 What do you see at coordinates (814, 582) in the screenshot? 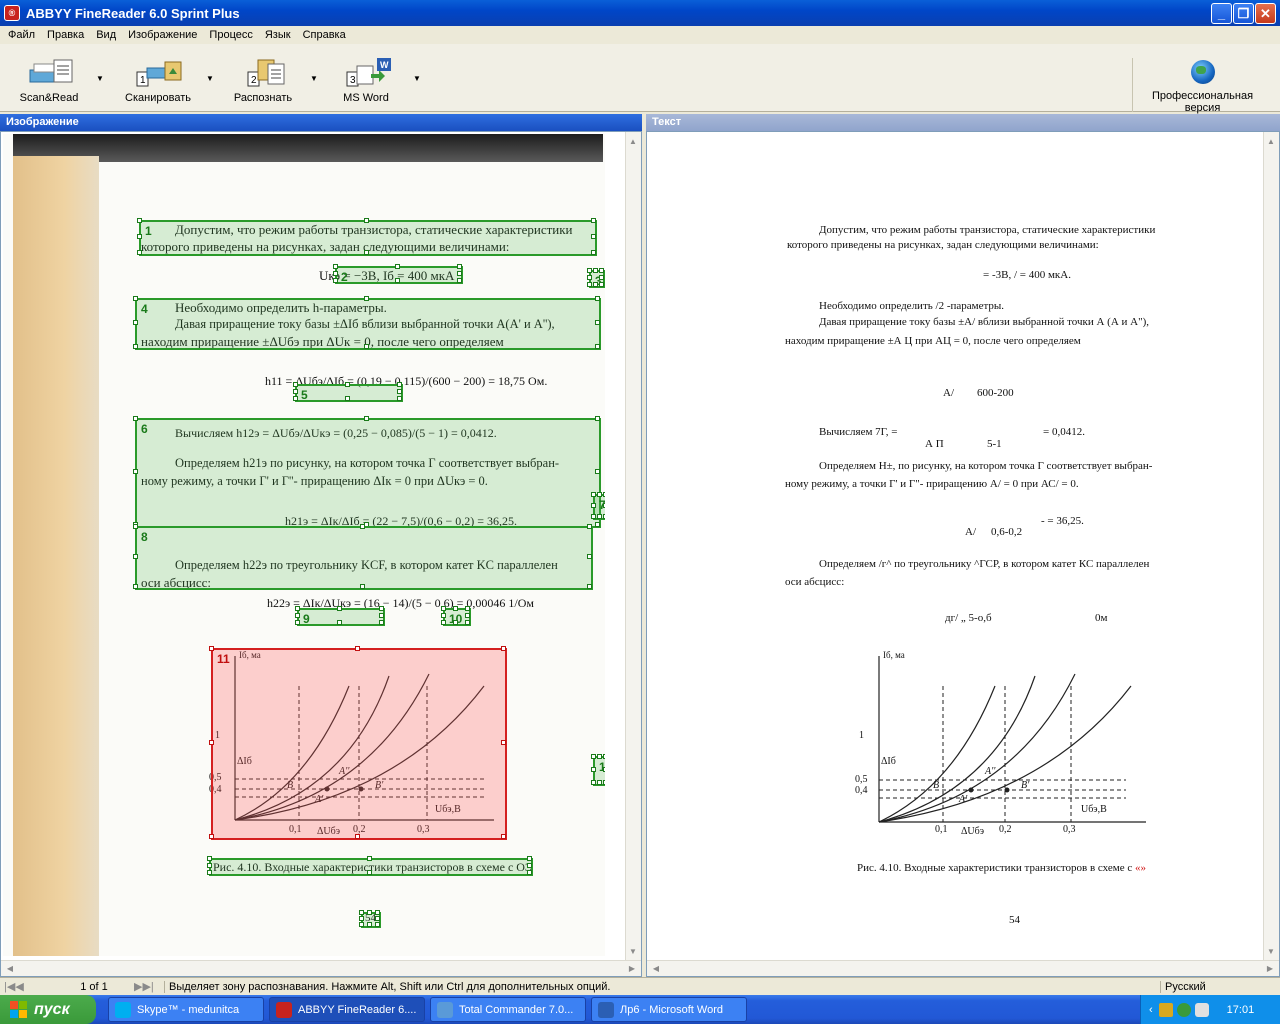
I see `text-line-13: оси абсцисс:` at bounding box center [814, 582].